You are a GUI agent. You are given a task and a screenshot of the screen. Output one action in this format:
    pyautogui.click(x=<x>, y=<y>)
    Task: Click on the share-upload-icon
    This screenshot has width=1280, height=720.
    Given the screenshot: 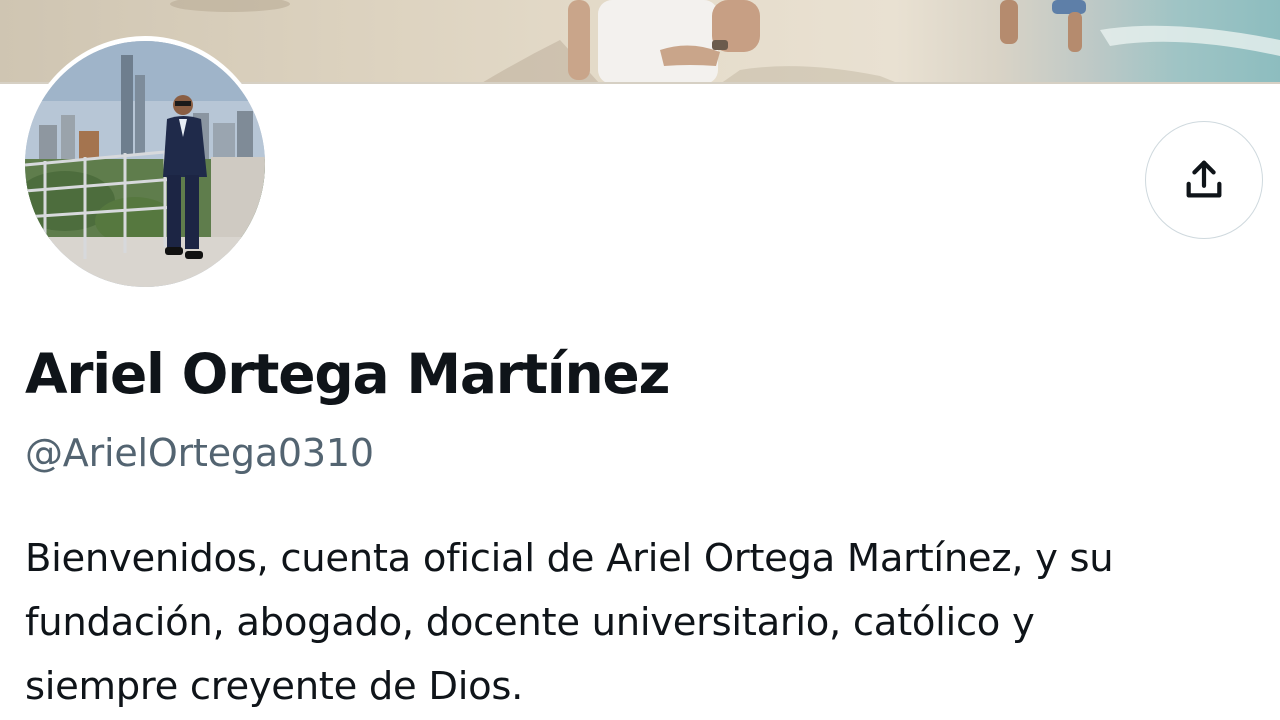 What is the action you would take?
    pyautogui.click(x=1204, y=179)
    